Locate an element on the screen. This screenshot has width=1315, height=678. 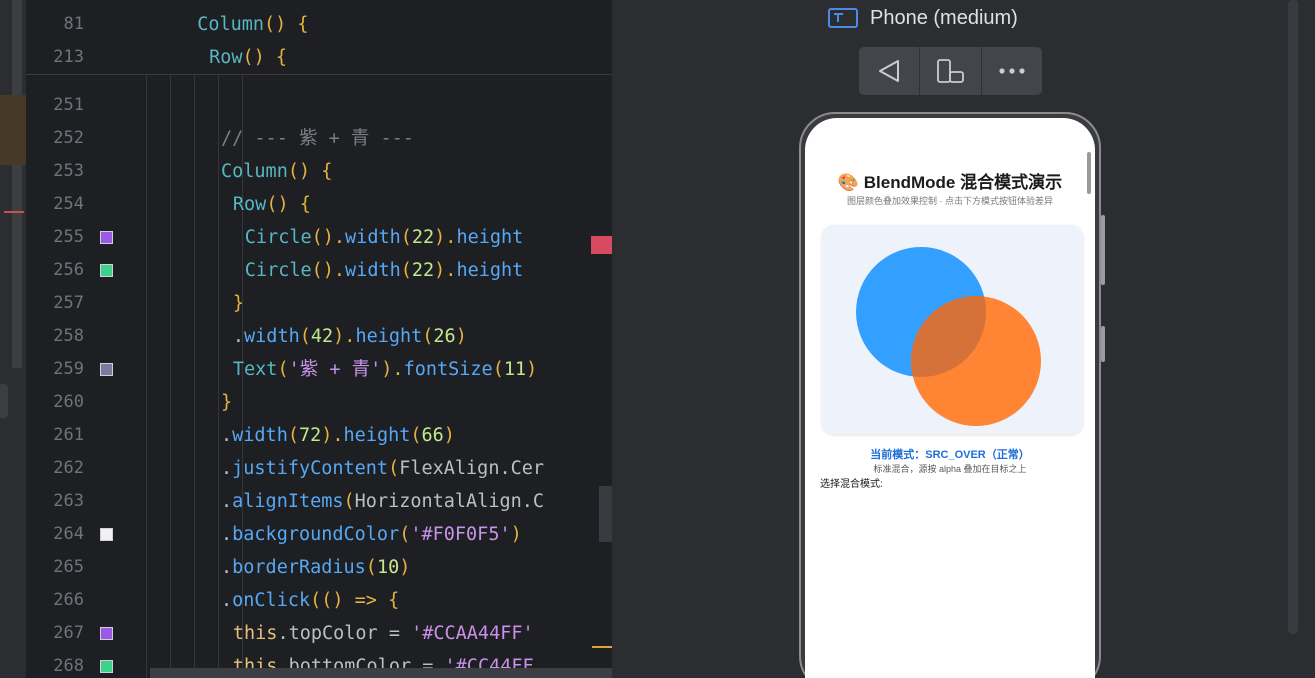
code-token: 72 is located at coordinates (310, 435).